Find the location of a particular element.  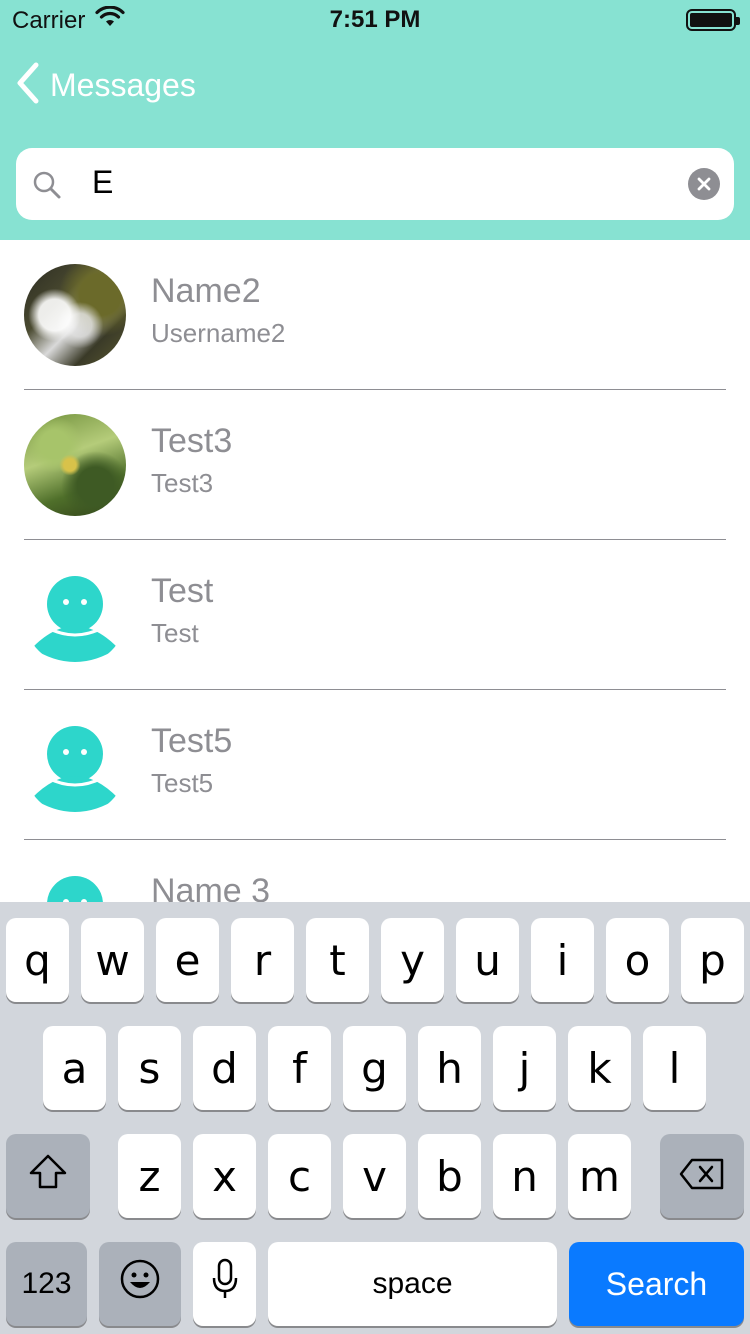

search-key: Search is located at coordinates (656, 1284).